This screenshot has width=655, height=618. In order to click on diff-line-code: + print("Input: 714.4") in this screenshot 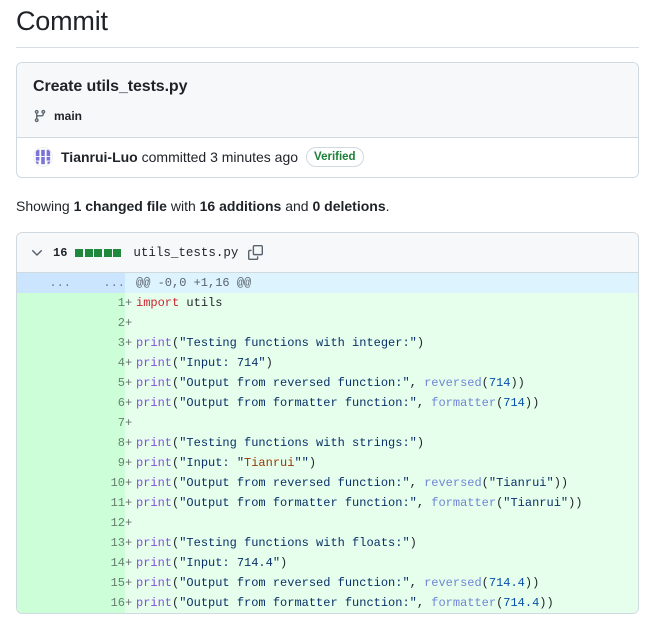, I will do `click(381, 563)`.